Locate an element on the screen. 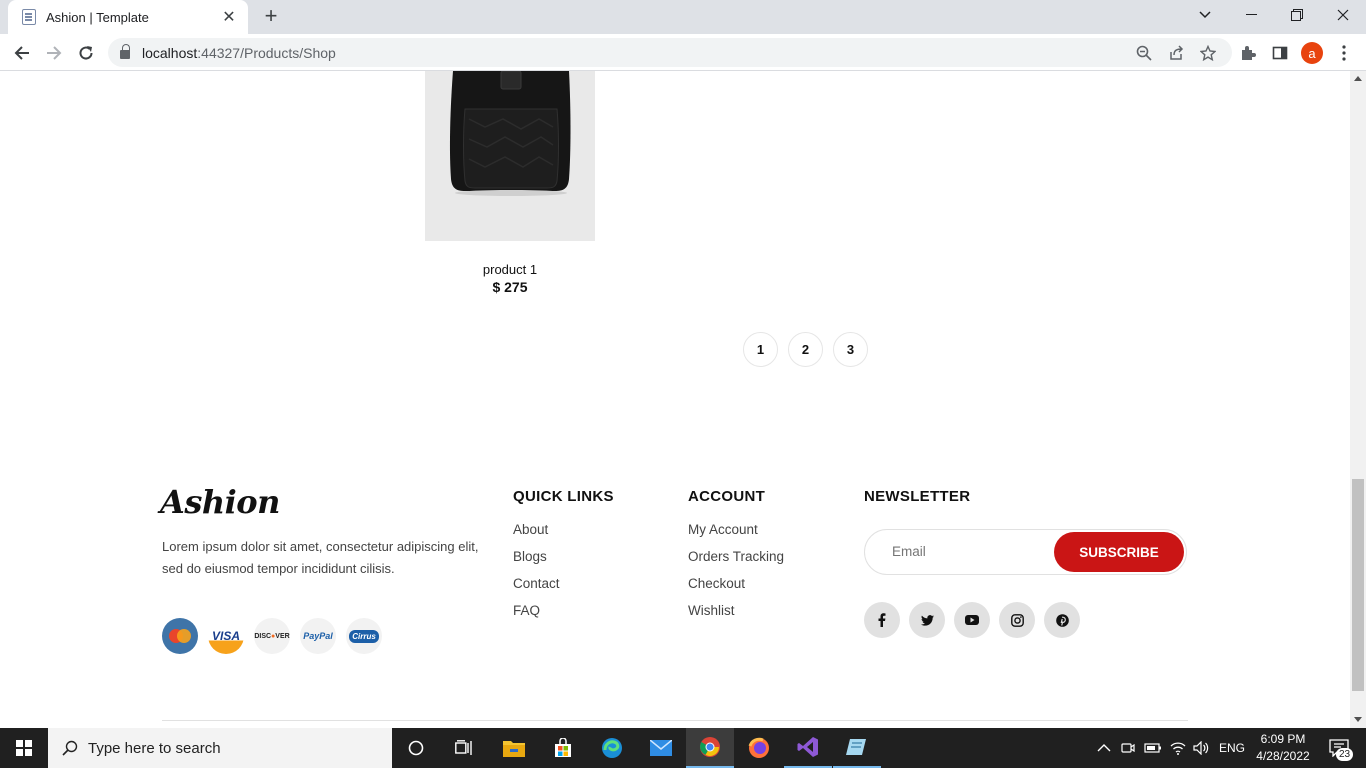 The image size is (1366, 768). close-window-button is located at coordinates (1343, 15).